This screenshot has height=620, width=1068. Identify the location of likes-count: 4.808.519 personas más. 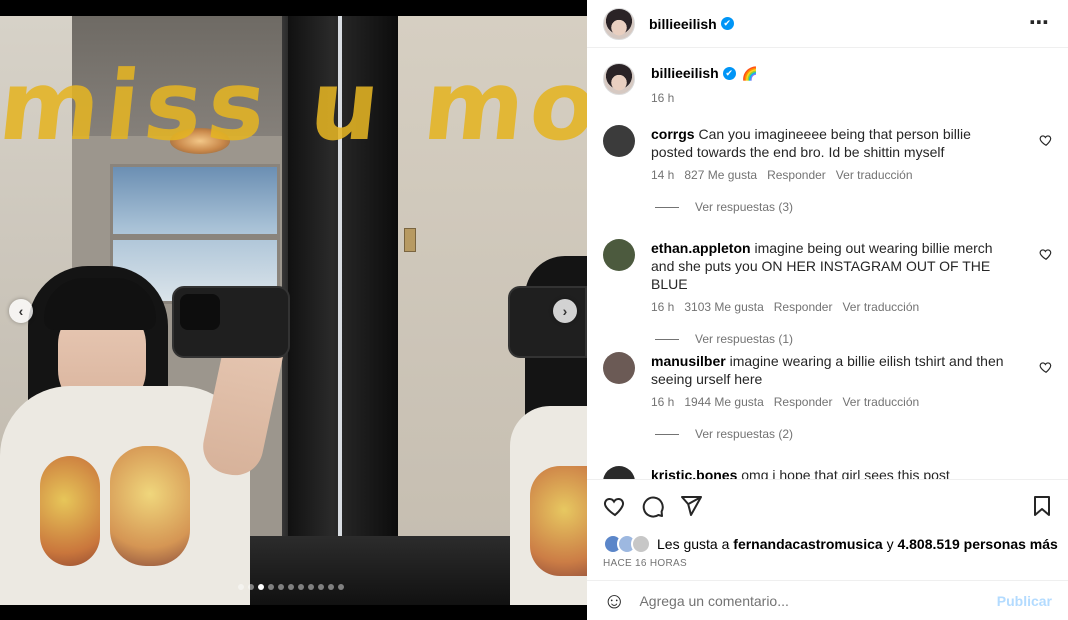
(977, 544).